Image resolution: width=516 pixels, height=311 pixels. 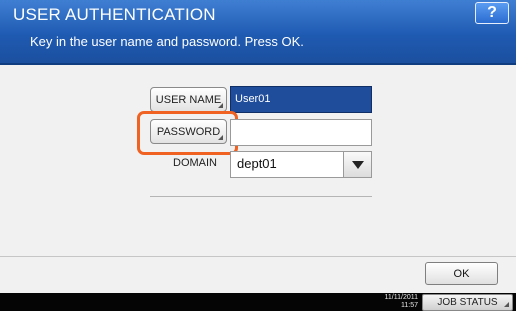 What do you see at coordinates (187, 133) in the screenshot?
I see `password-highlight` at bounding box center [187, 133].